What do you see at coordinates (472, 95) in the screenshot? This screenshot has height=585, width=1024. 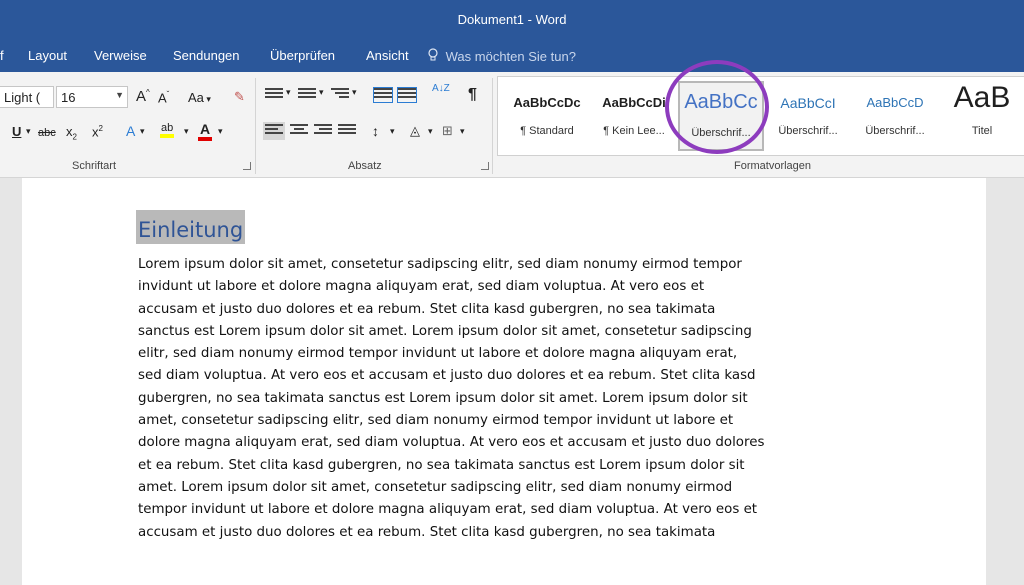 I see `pilcrow-icon: ¶` at bounding box center [472, 95].